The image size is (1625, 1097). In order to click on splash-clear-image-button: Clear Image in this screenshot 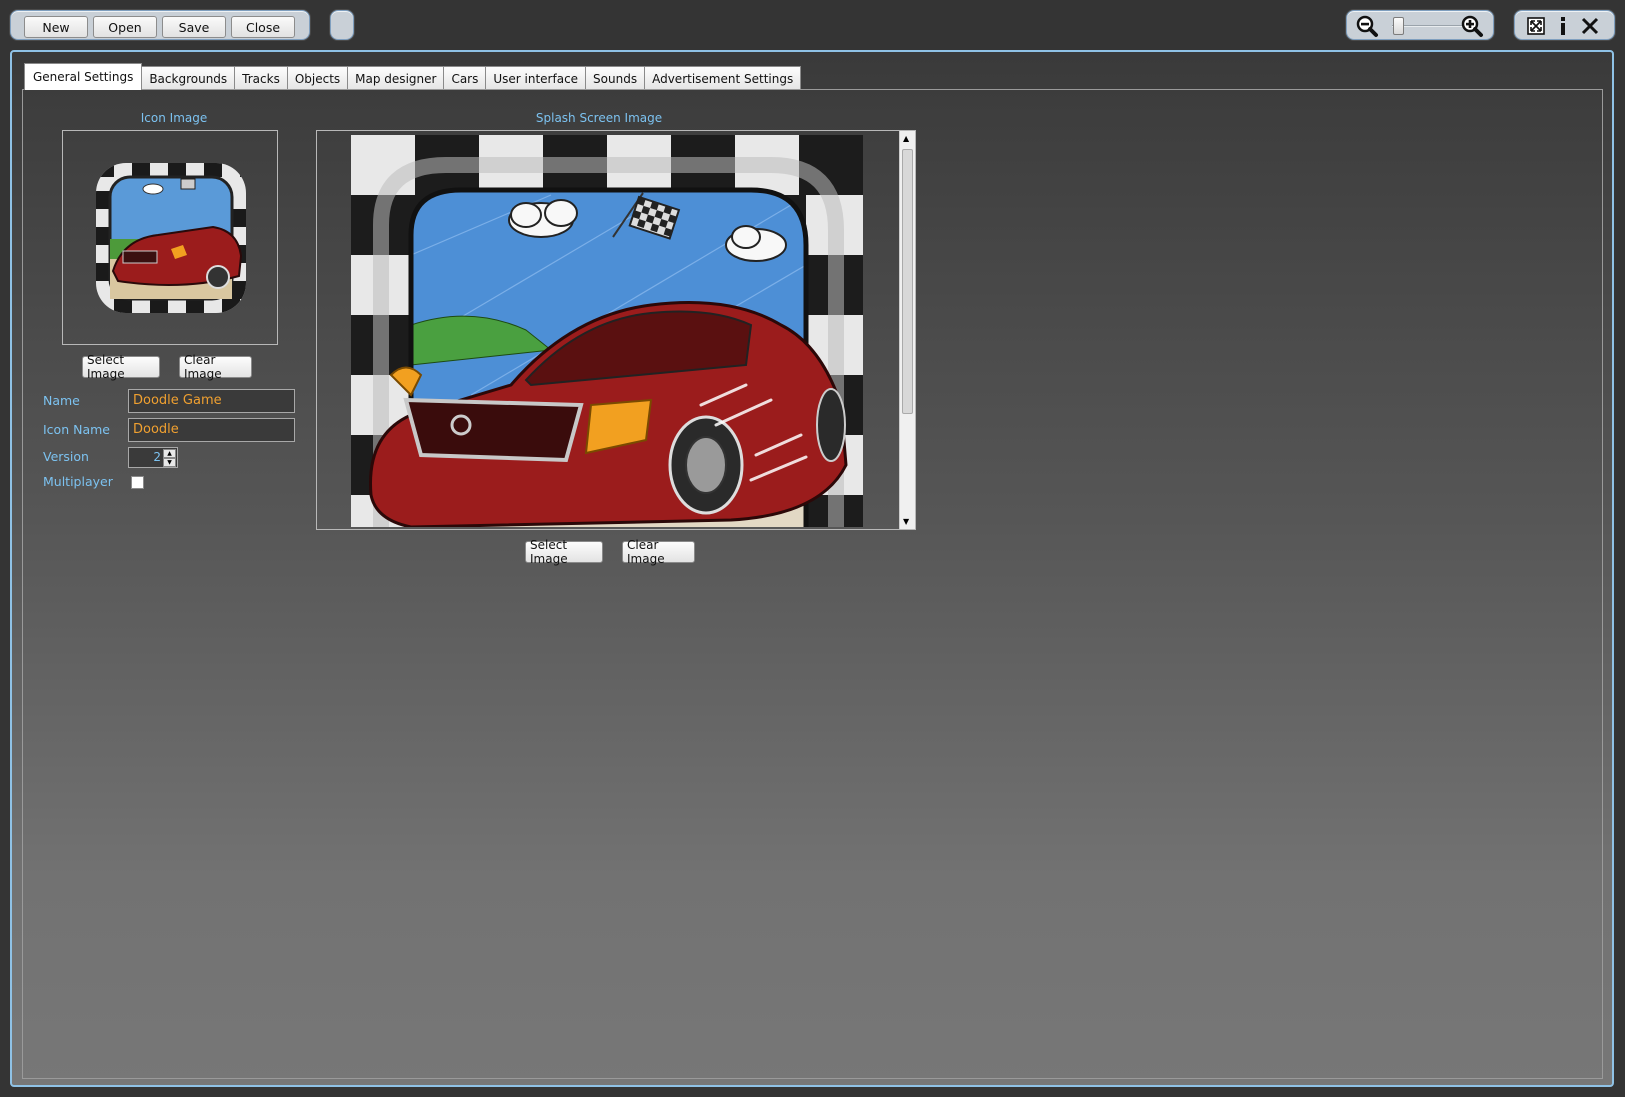, I will do `click(658, 552)`.